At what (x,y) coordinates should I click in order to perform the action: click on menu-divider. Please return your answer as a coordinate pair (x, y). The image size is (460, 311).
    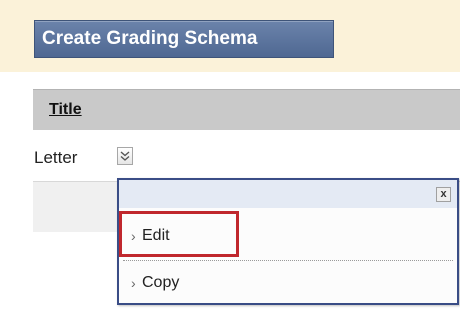
    Looking at the image, I should click on (288, 260).